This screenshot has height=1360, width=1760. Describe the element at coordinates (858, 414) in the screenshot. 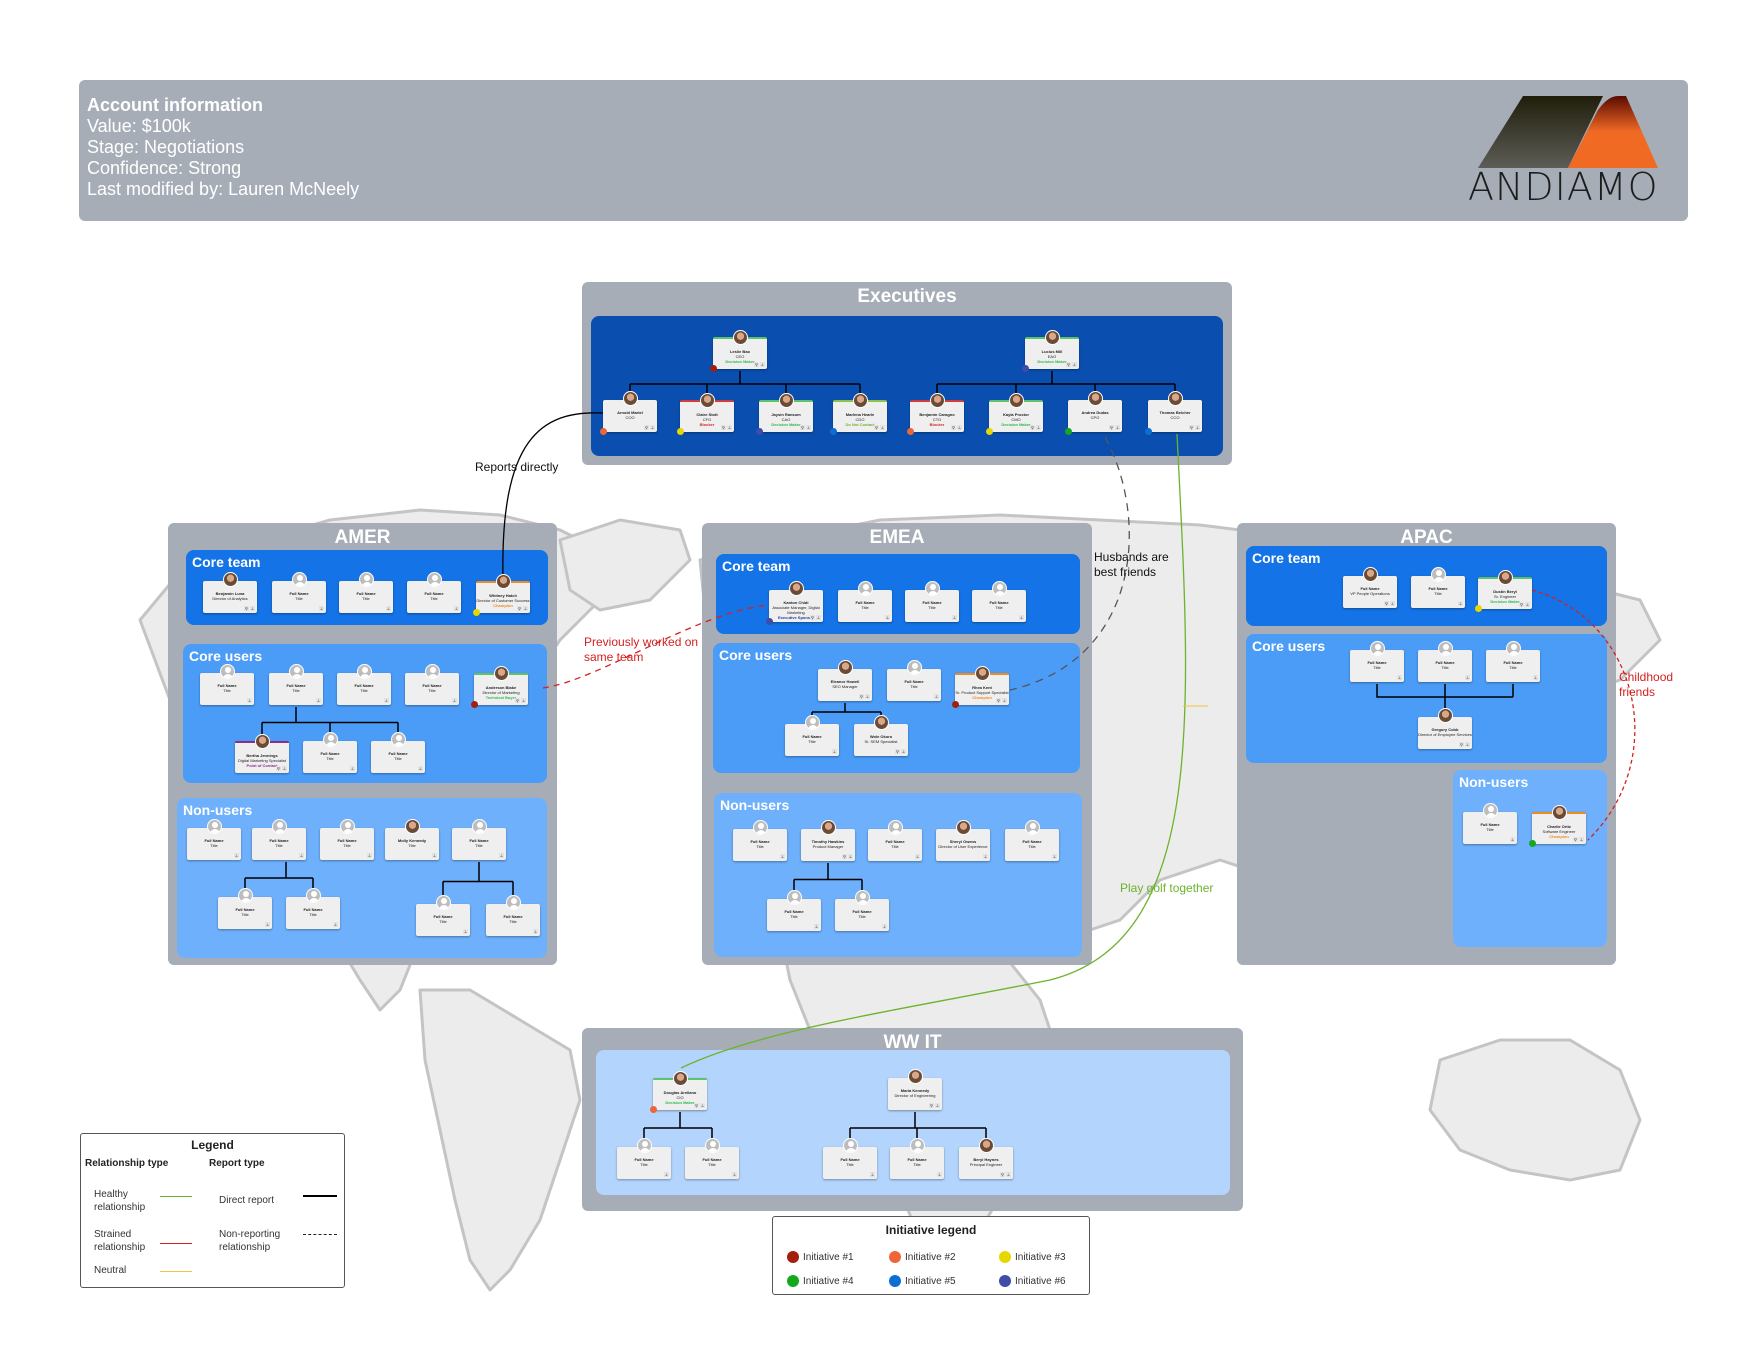

I see `person-card: Marlena Hearle CDO Do Not Contact ⚲ ⊥` at that location.